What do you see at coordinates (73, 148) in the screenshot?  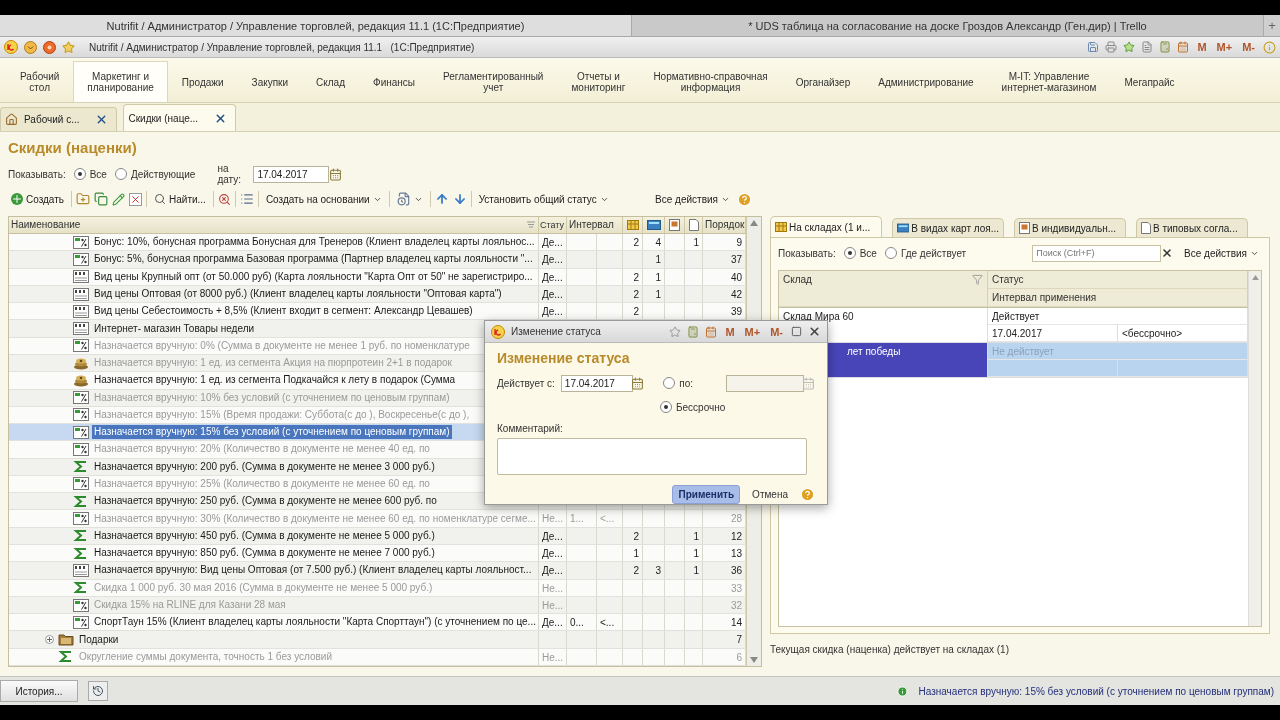 I see `form-title: Скидки (наценки)` at bounding box center [73, 148].